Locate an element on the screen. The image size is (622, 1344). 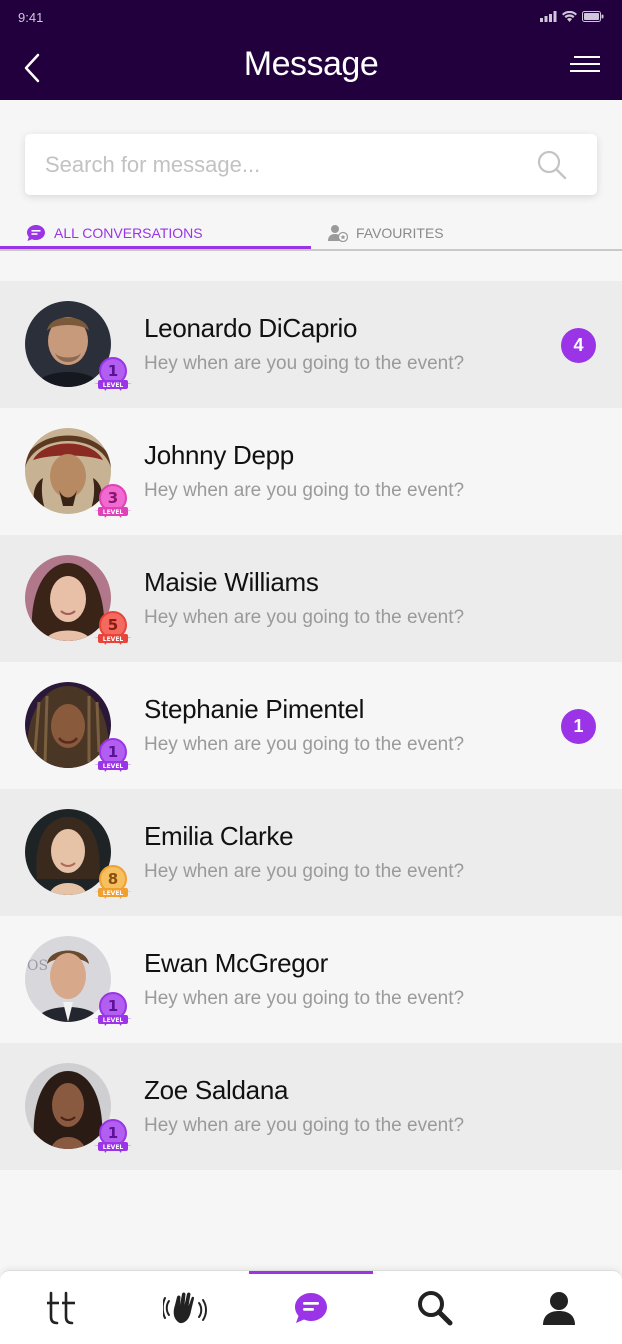
level-badge: 3 LEVEL is located at coordinates (113, 501).